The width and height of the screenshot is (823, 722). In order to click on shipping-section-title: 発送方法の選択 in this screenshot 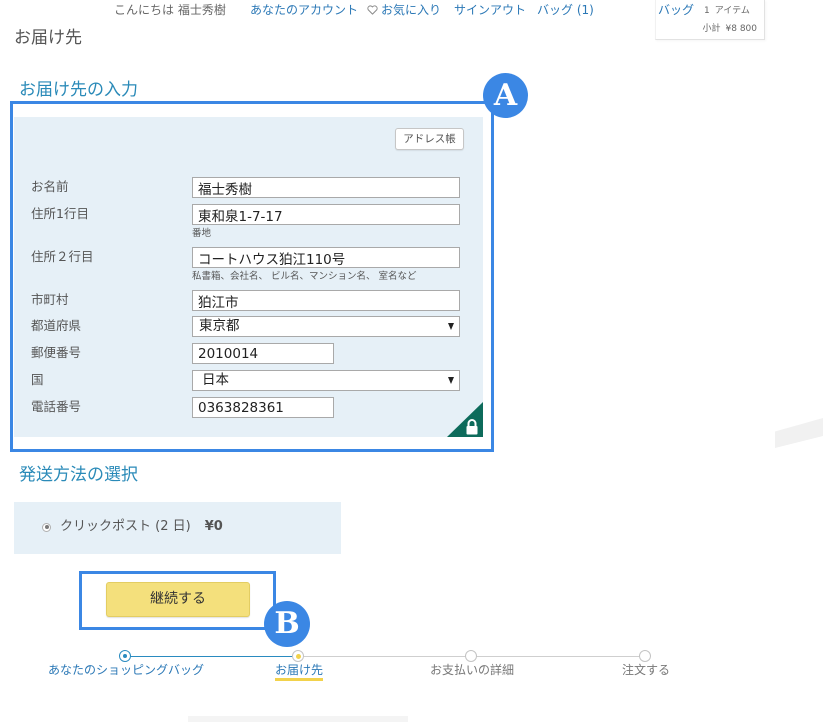, I will do `click(78, 475)`.